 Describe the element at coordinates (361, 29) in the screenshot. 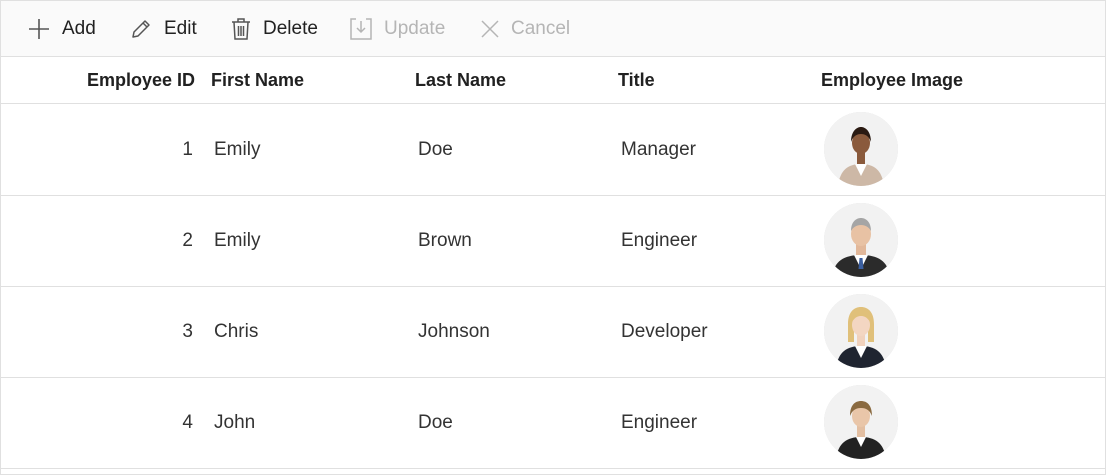

I see `save-icon` at that location.